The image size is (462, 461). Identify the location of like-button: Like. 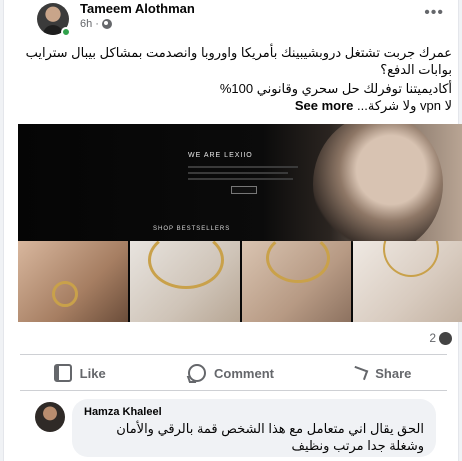
(79, 373).